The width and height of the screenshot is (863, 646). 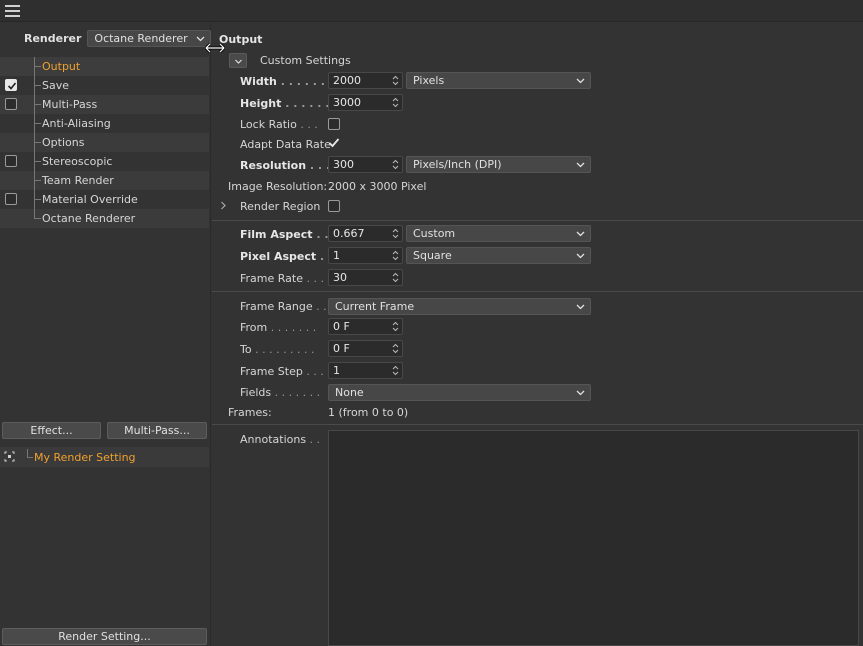 What do you see at coordinates (279, 124) in the screenshot?
I see `lock-ratio-label: Lock Ratio . . .` at bounding box center [279, 124].